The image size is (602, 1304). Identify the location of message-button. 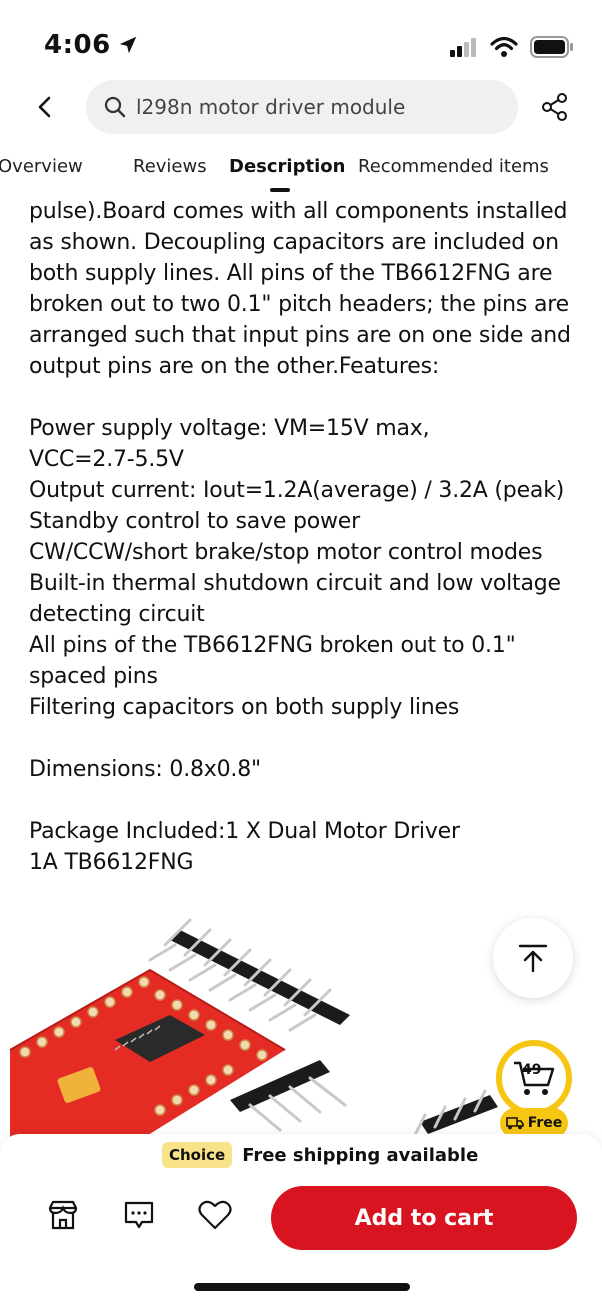
(139, 1215).